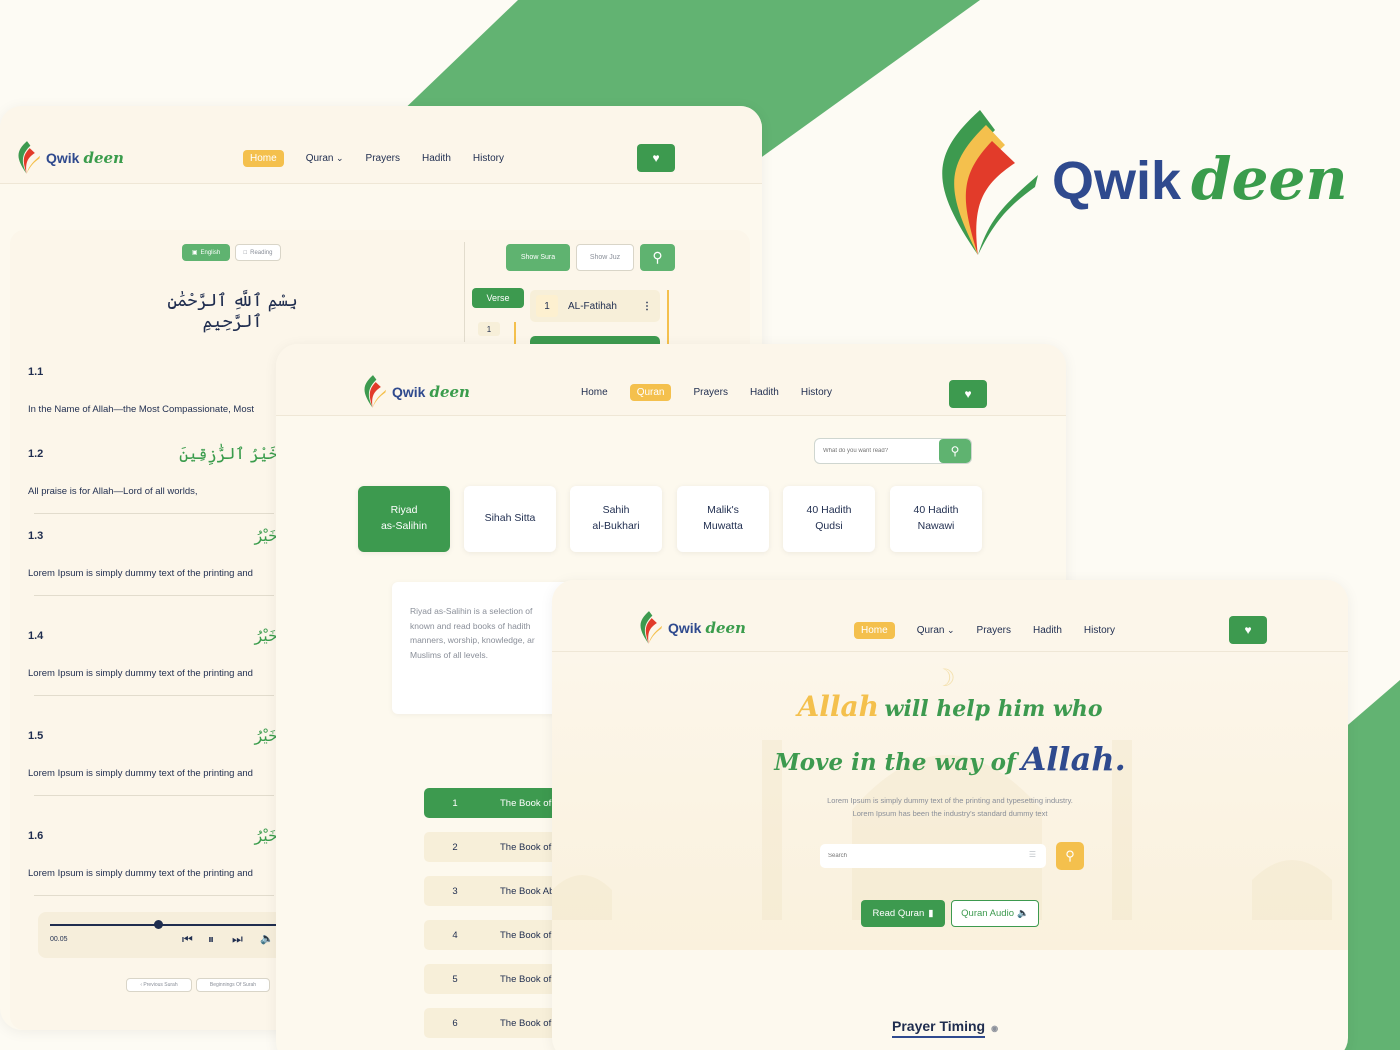 This screenshot has height=1050, width=1400. Describe the element at coordinates (494, 847) in the screenshot. I see `hadith-book-row: 2 The Book of` at that location.